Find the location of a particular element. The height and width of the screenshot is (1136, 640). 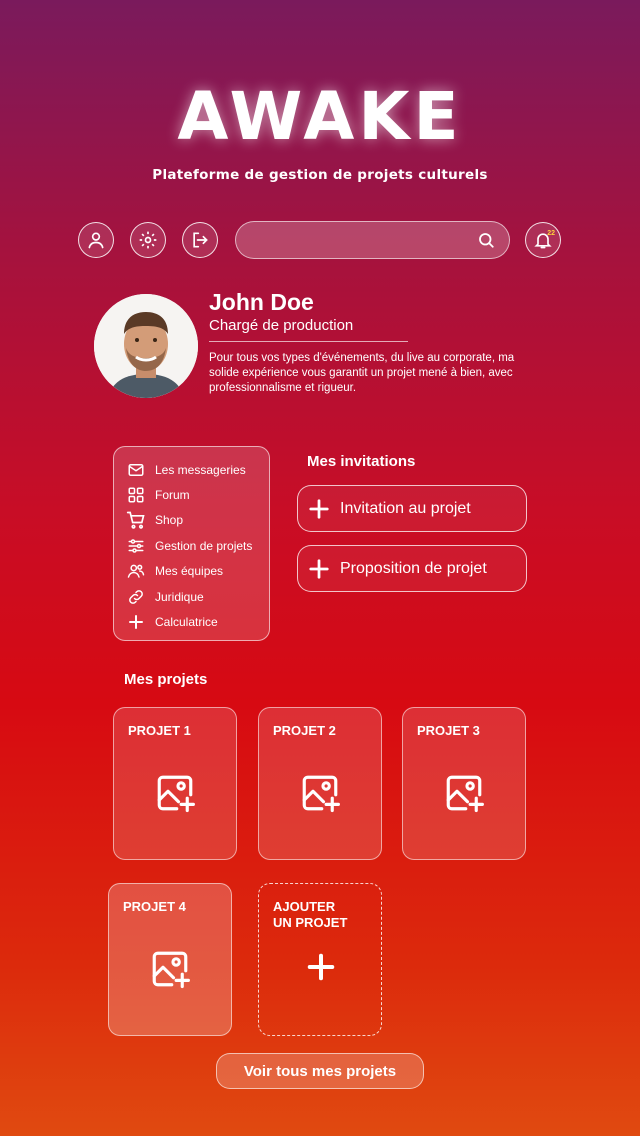

user-icon is located at coordinates (96, 240).